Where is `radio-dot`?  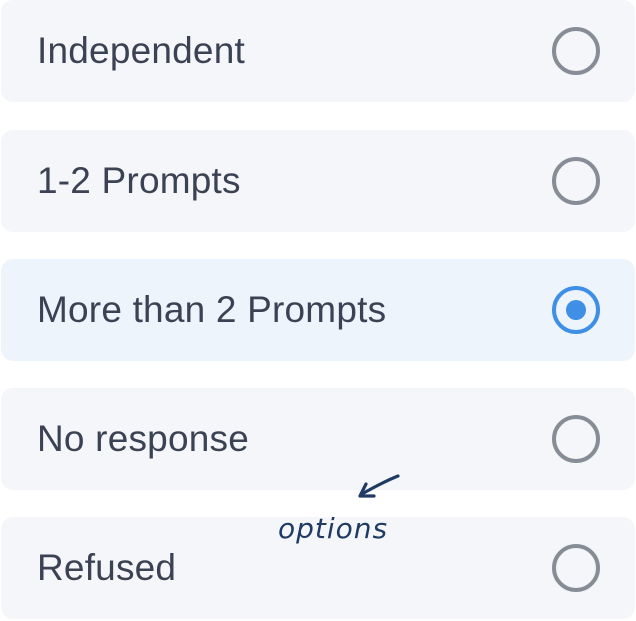 radio-dot is located at coordinates (576, 310).